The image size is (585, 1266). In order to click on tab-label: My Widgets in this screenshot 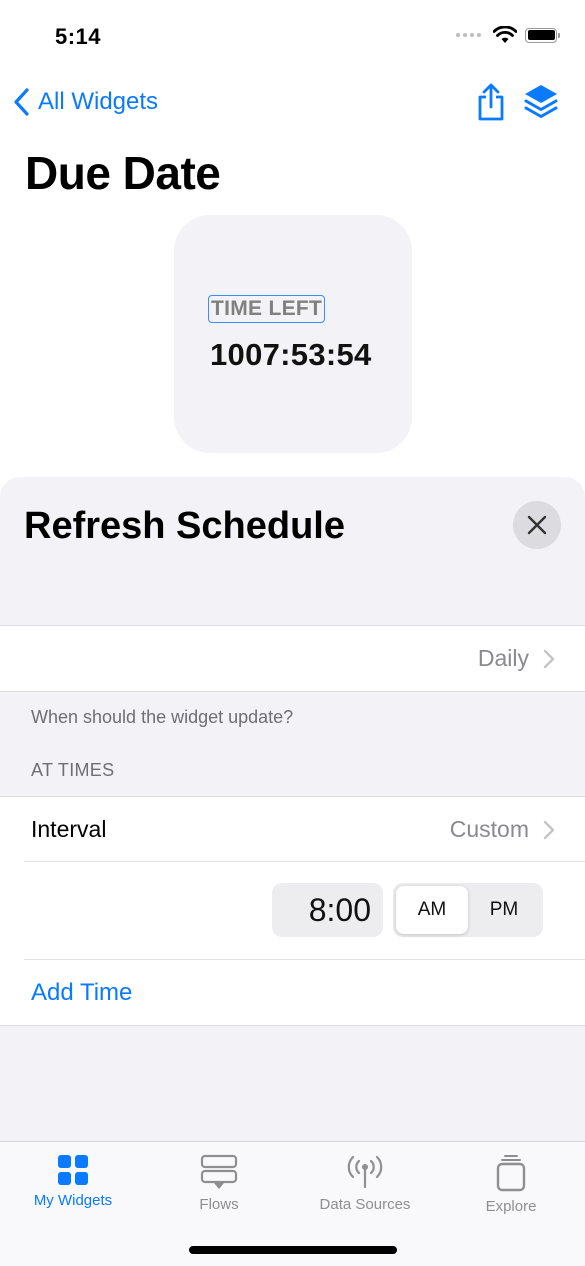, I will do `click(73, 1200)`.